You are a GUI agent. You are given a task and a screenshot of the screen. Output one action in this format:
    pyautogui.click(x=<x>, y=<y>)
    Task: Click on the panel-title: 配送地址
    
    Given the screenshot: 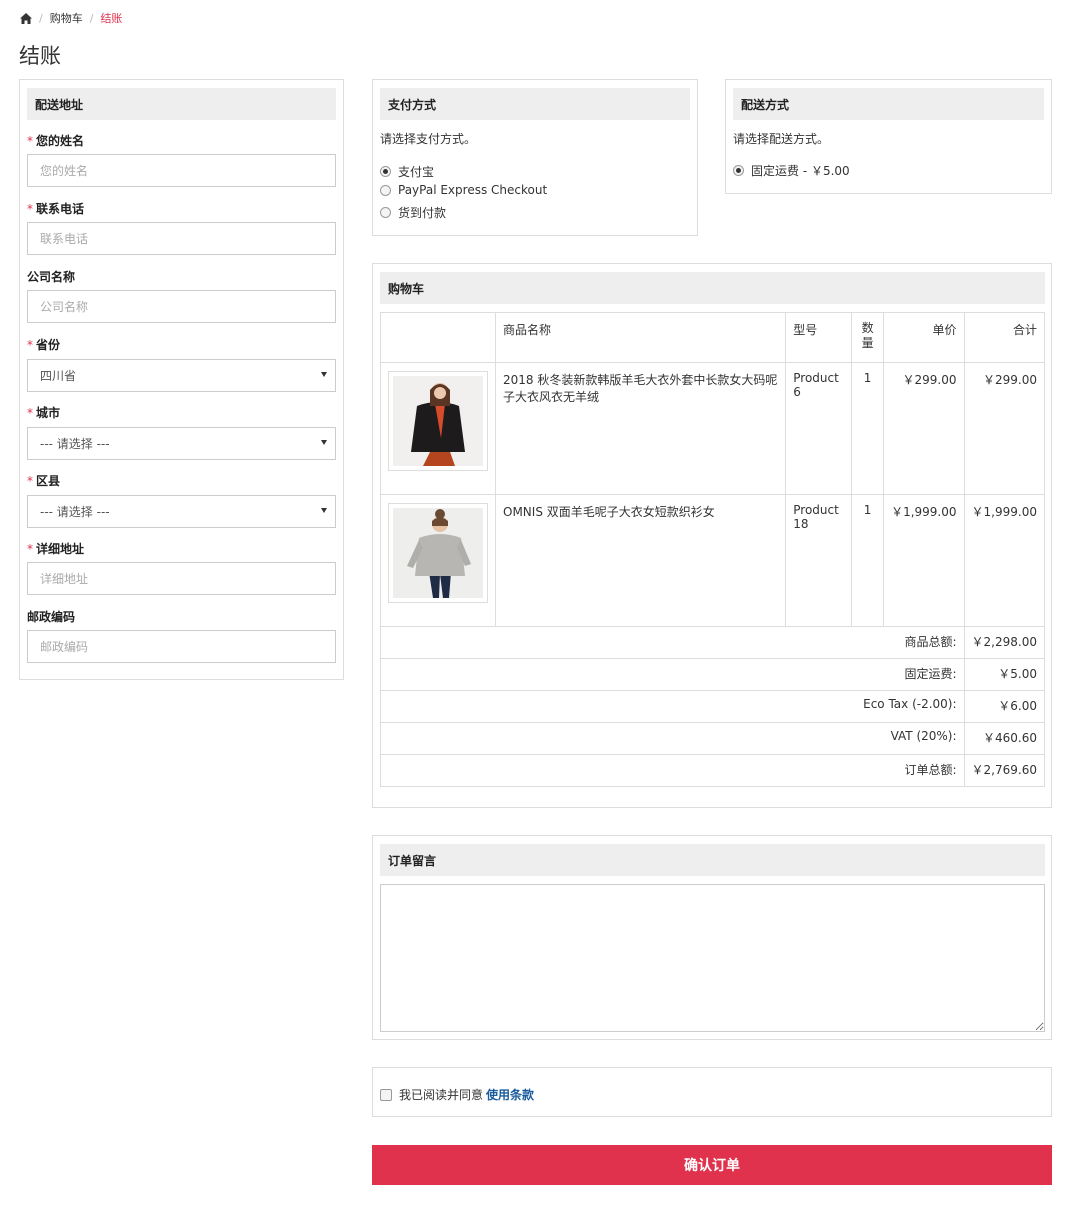 What is the action you would take?
    pyautogui.click(x=181, y=104)
    